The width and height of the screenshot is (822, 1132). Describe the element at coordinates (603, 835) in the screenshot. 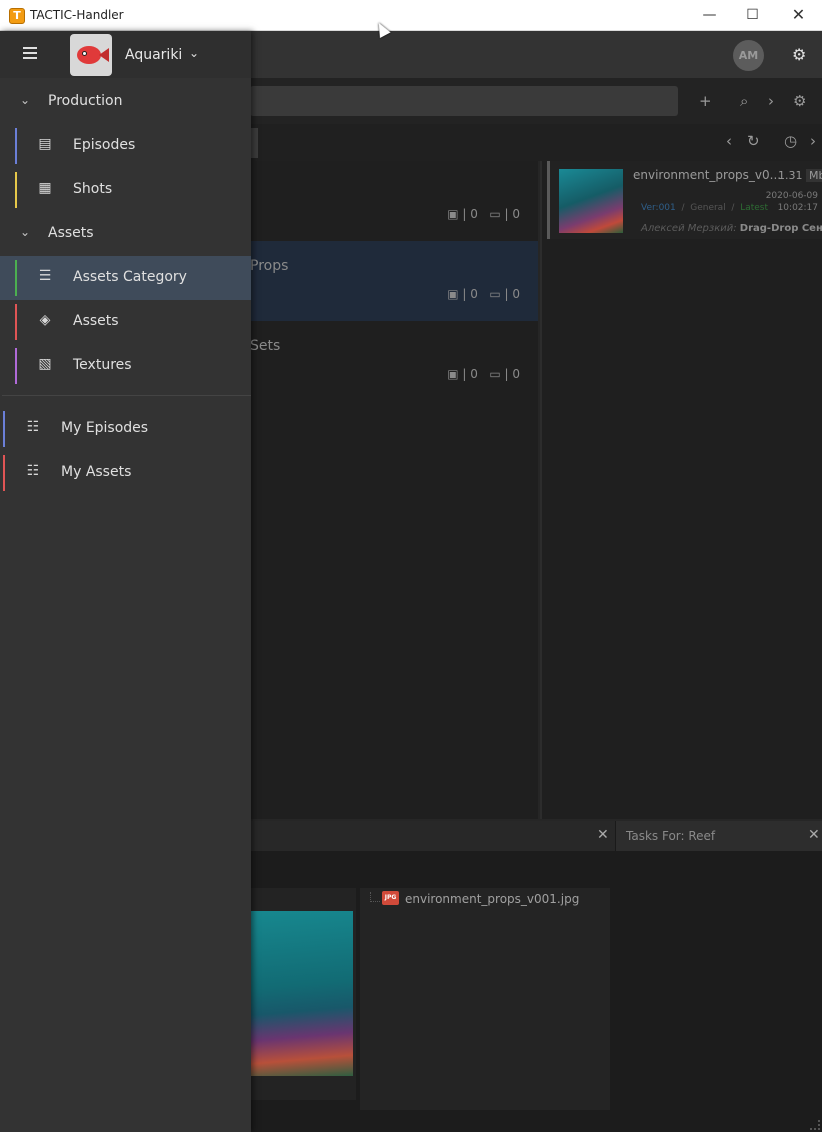

I see `close-tab-icon: ✕` at that location.